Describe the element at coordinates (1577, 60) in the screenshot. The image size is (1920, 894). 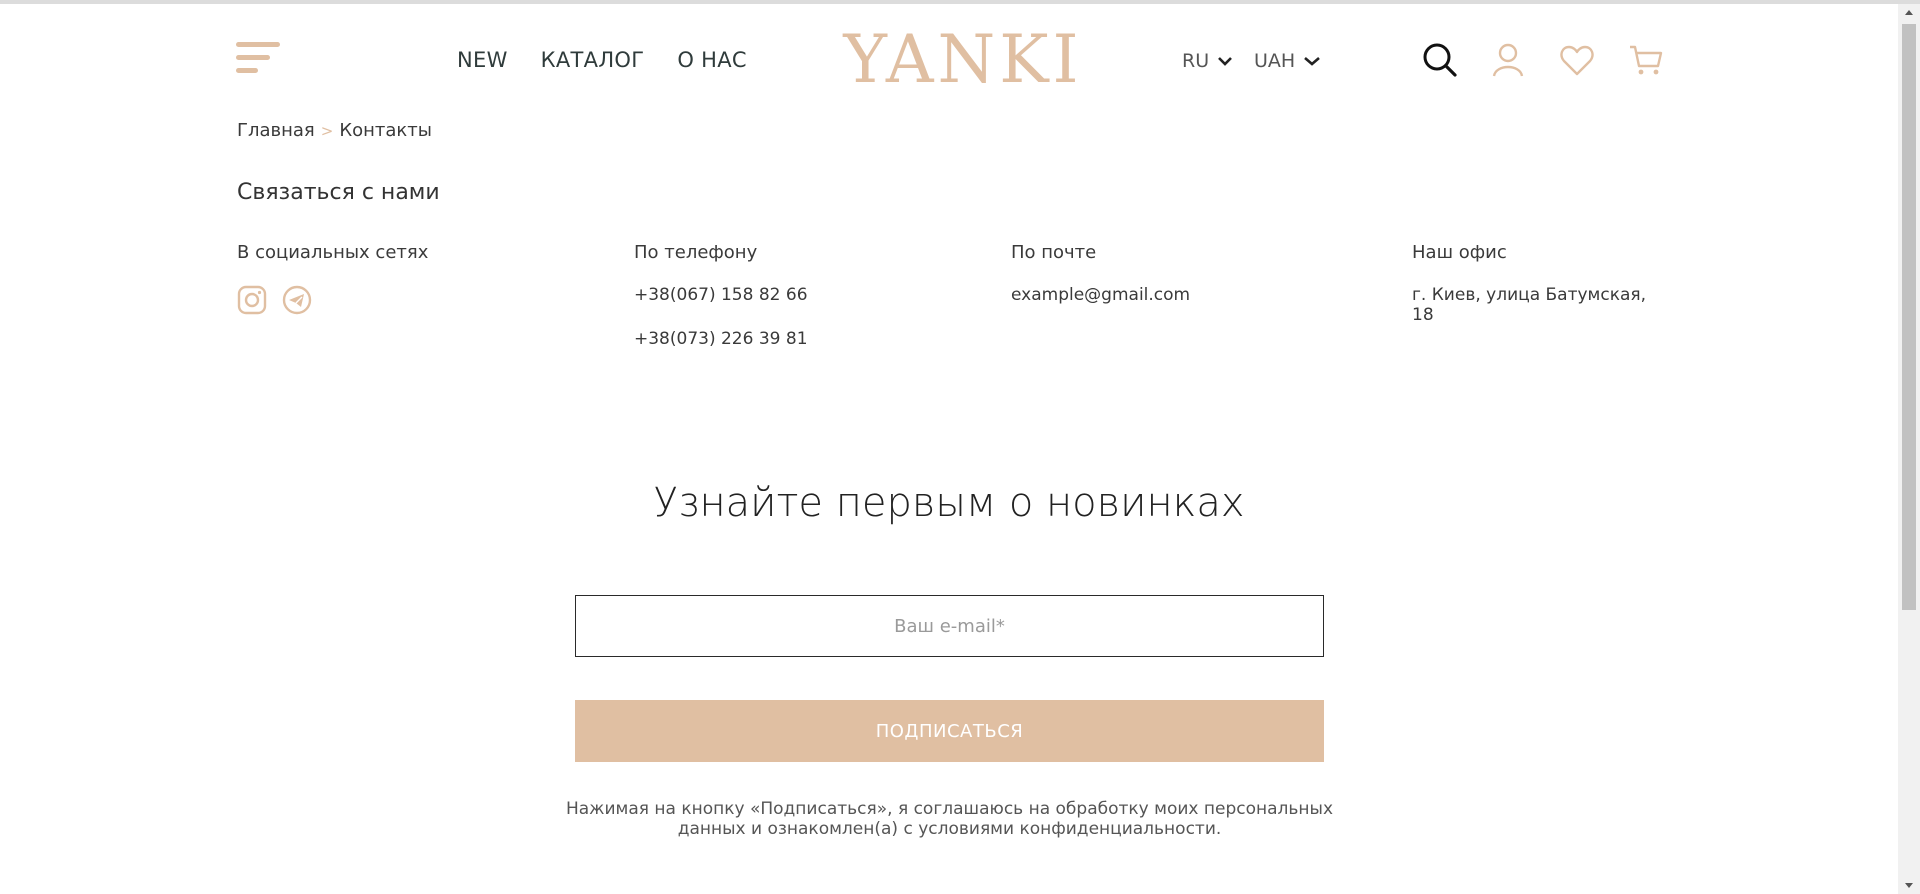
I see `heart-icon` at that location.